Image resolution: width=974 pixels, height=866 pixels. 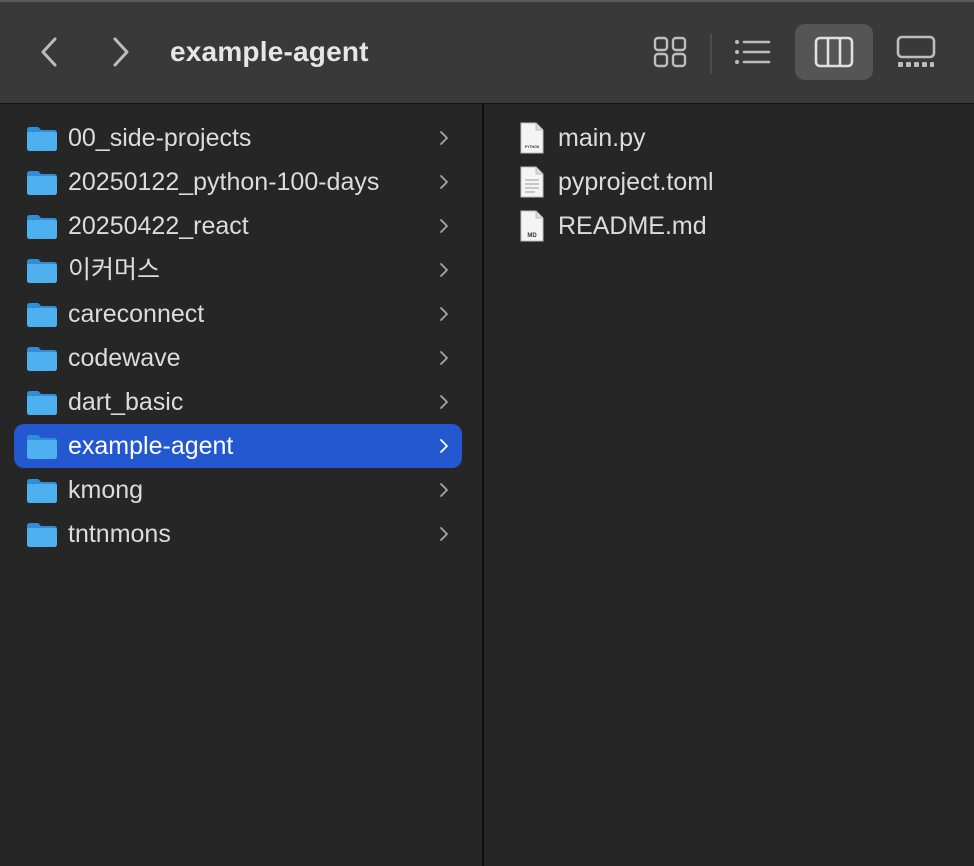 What do you see at coordinates (730, 138) in the screenshot?
I see `file-row: PYTHON main.py` at bounding box center [730, 138].